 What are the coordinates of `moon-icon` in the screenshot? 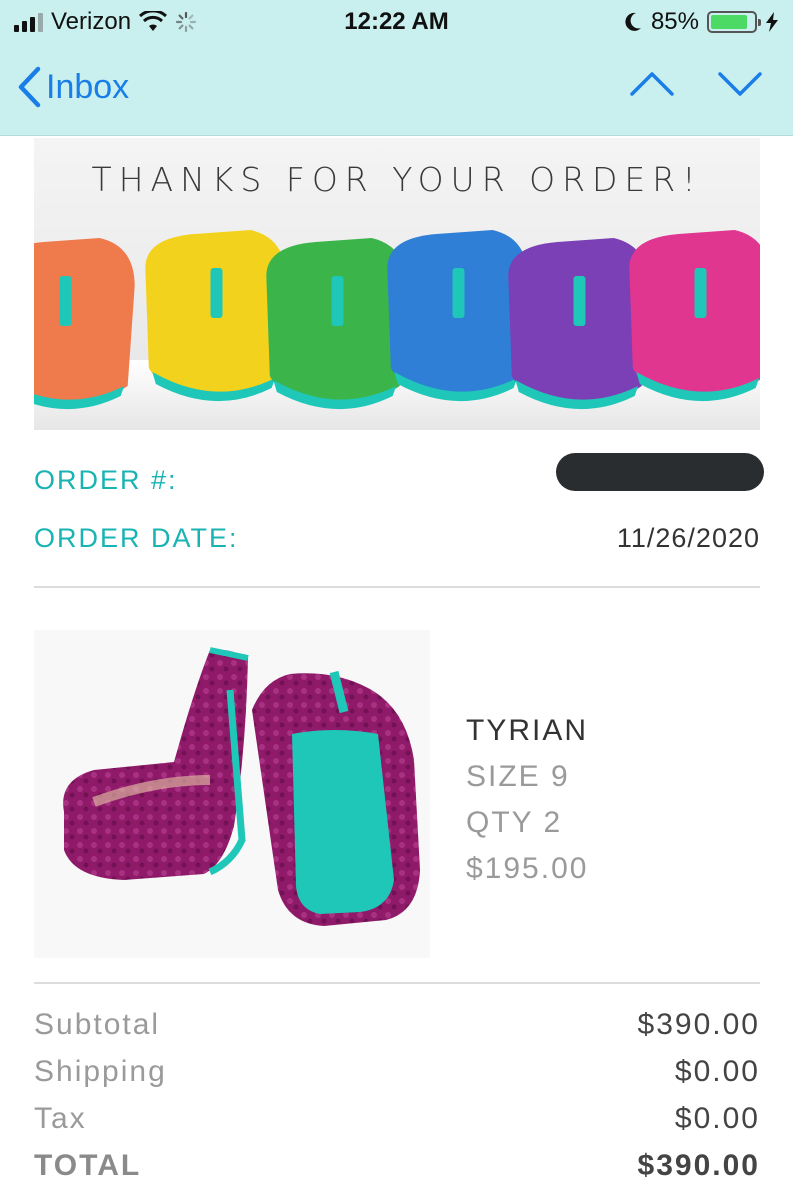 It's located at (633, 21).